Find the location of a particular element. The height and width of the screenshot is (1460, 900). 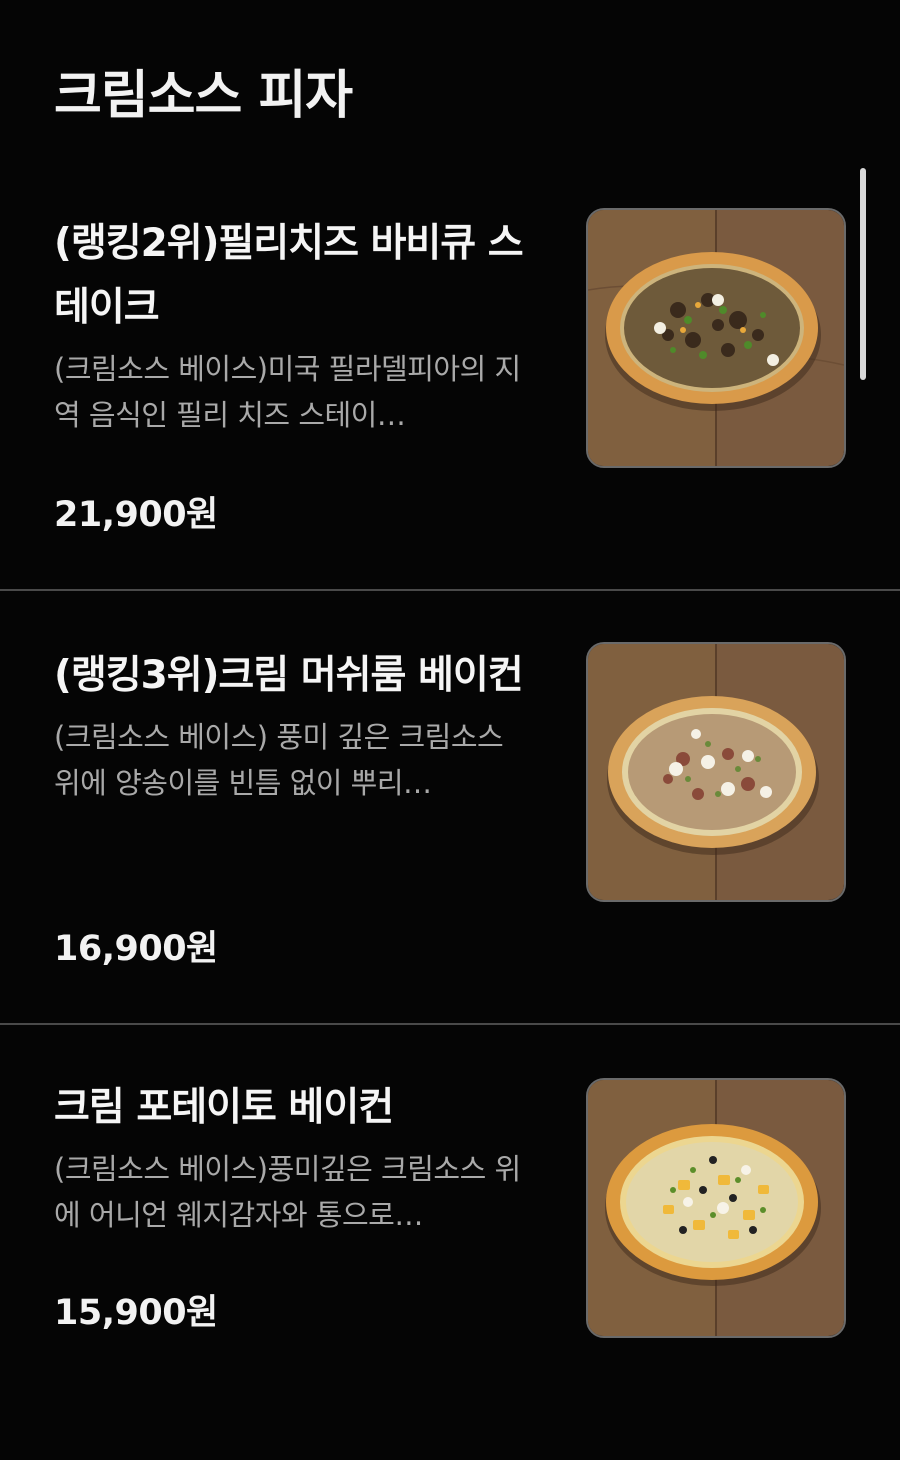

menu-item-name: (랭킹3위)크림 머쉬룸 베이컨 is located at coordinates (289, 675).